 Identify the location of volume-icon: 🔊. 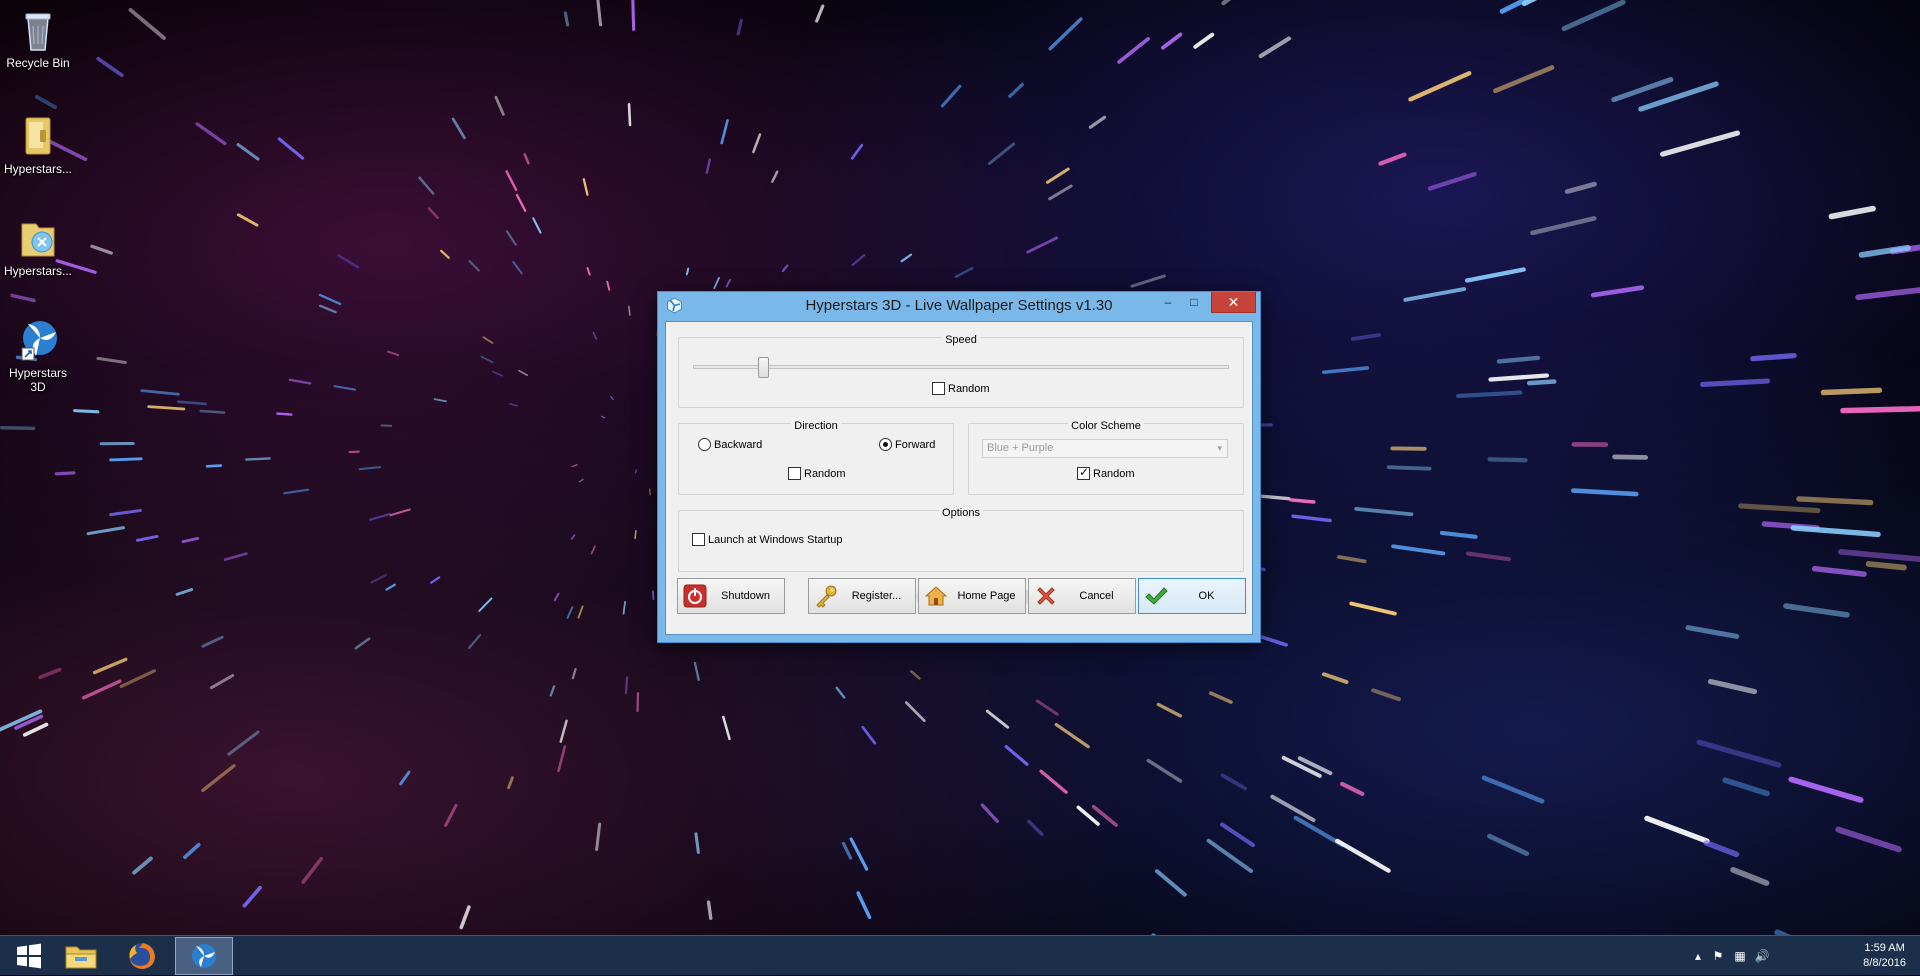
(1762, 956).